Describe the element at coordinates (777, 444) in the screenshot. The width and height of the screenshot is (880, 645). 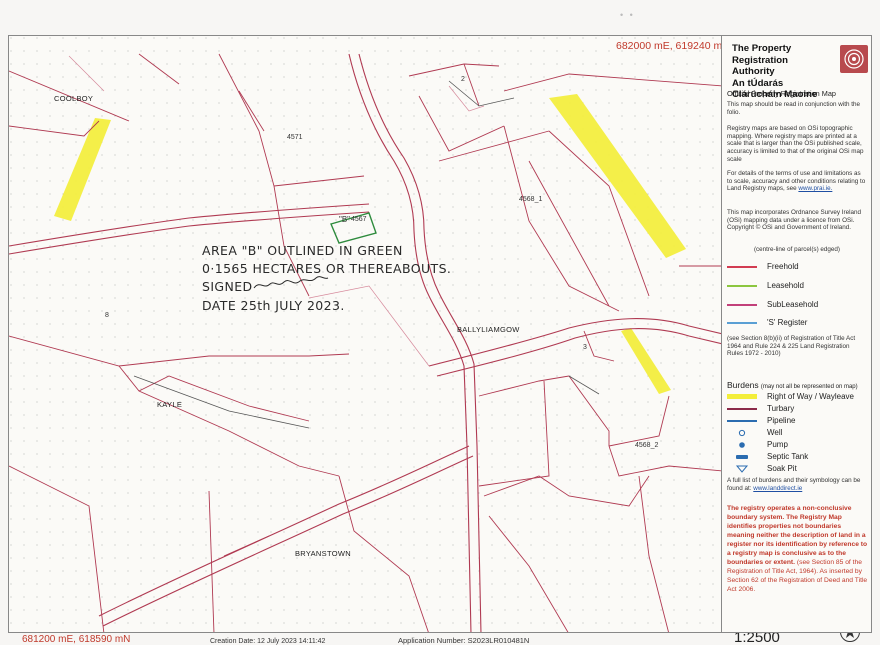
I see `legend-label: Pump` at that location.